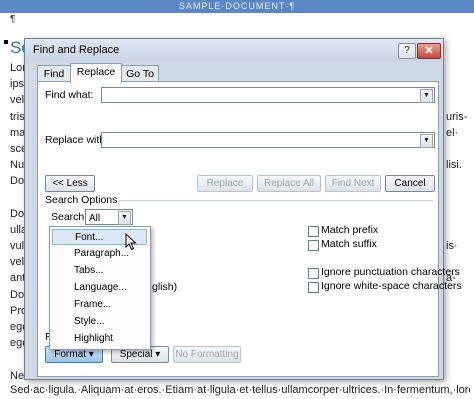 The image size is (474, 399). What do you see at coordinates (70, 183) in the screenshot?
I see `less-button: << Less` at bounding box center [70, 183].